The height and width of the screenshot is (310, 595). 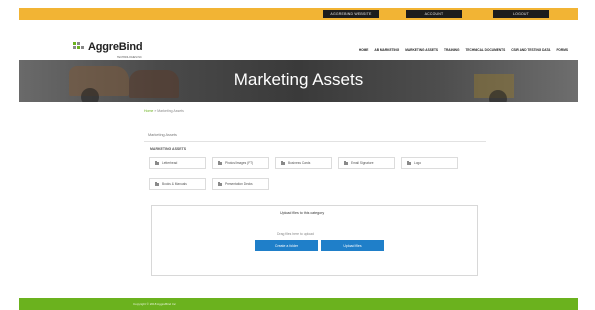 I want to click on folder-label: Presentation Decks, so click(x=239, y=184).